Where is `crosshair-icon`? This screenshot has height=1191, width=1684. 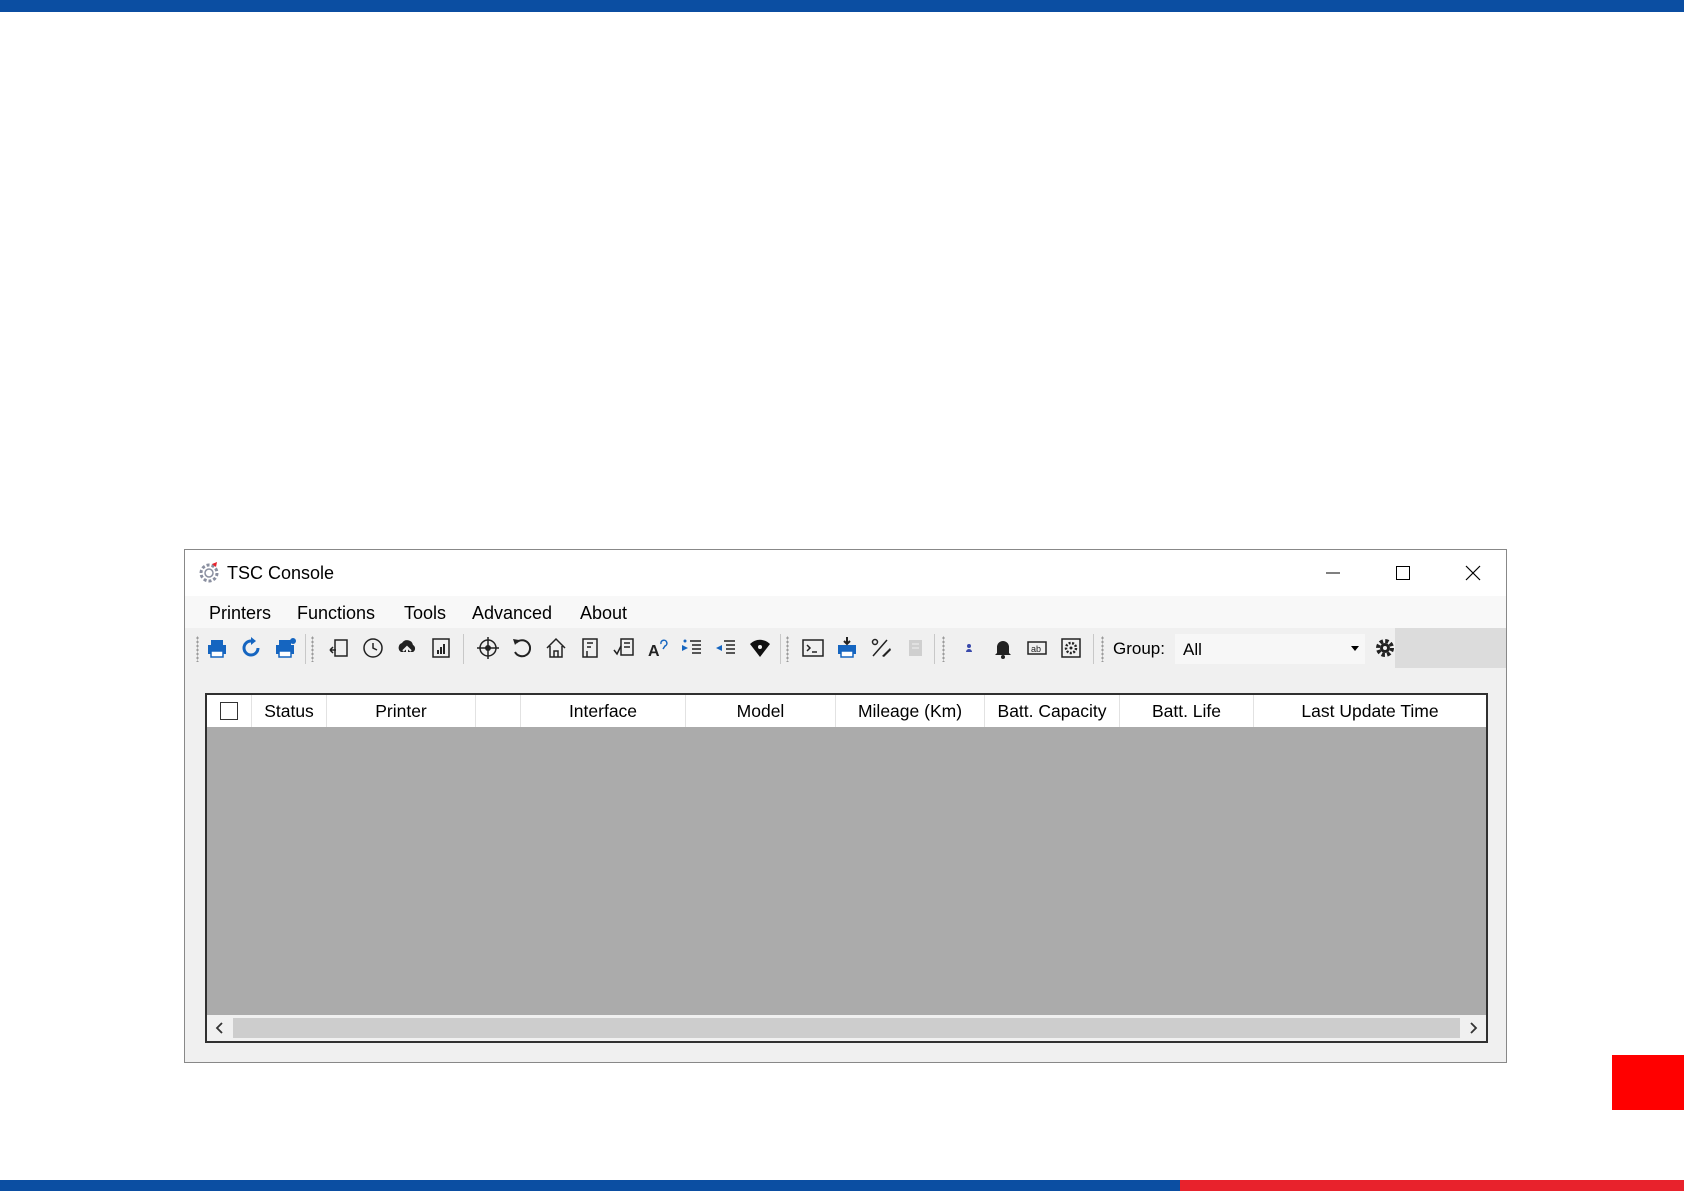
crosshair-icon is located at coordinates (488, 648).